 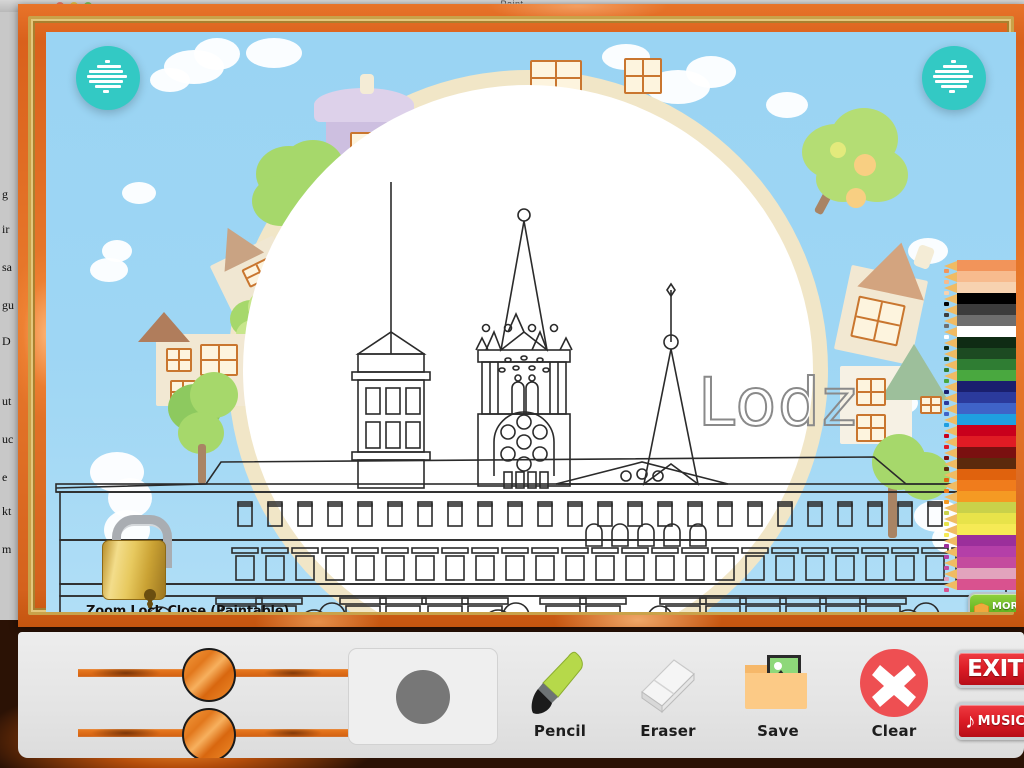 I want to click on red-x-circle-icon, so click(x=894, y=683).